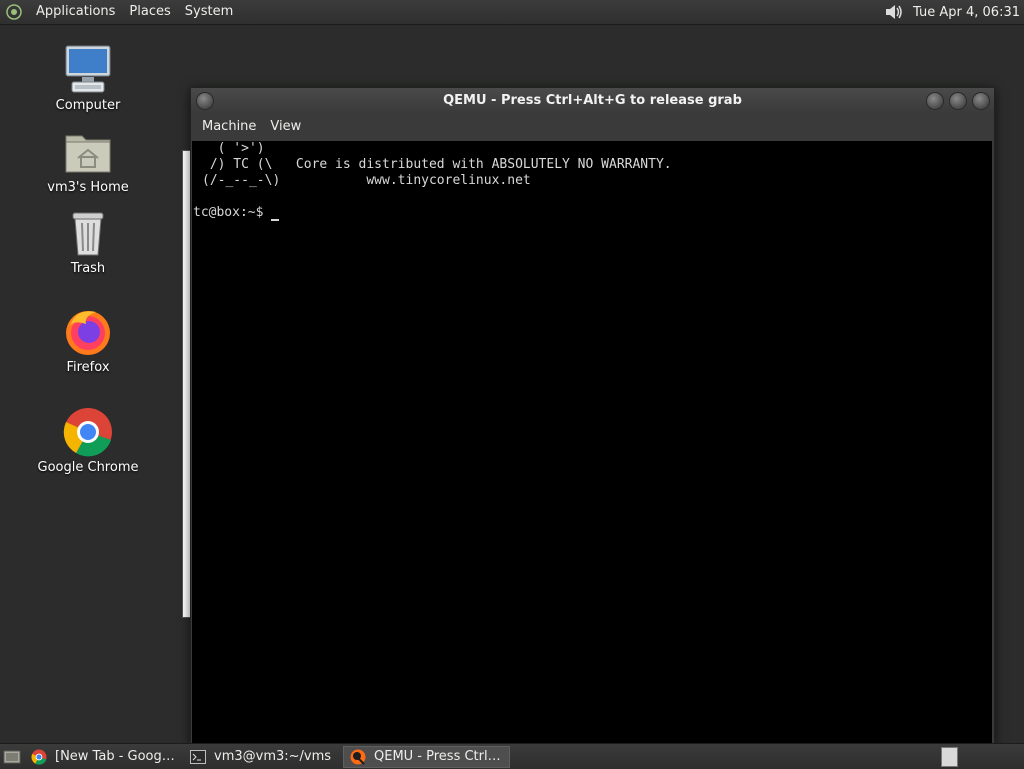 The width and height of the screenshot is (1024, 769). Describe the element at coordinates (88, 268) in the screenshot. I see `desktop-icon-label: Trash` at that location.